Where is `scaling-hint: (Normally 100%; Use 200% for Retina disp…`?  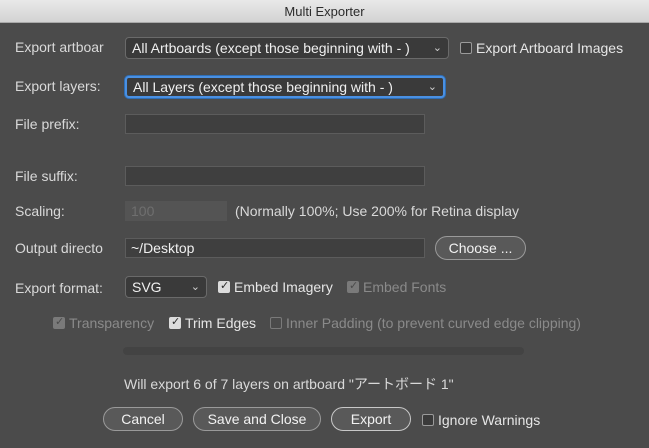 scaling-hint: (Normally 100%; Use 200% for Retina disp… is located at coordinates (377, 211).